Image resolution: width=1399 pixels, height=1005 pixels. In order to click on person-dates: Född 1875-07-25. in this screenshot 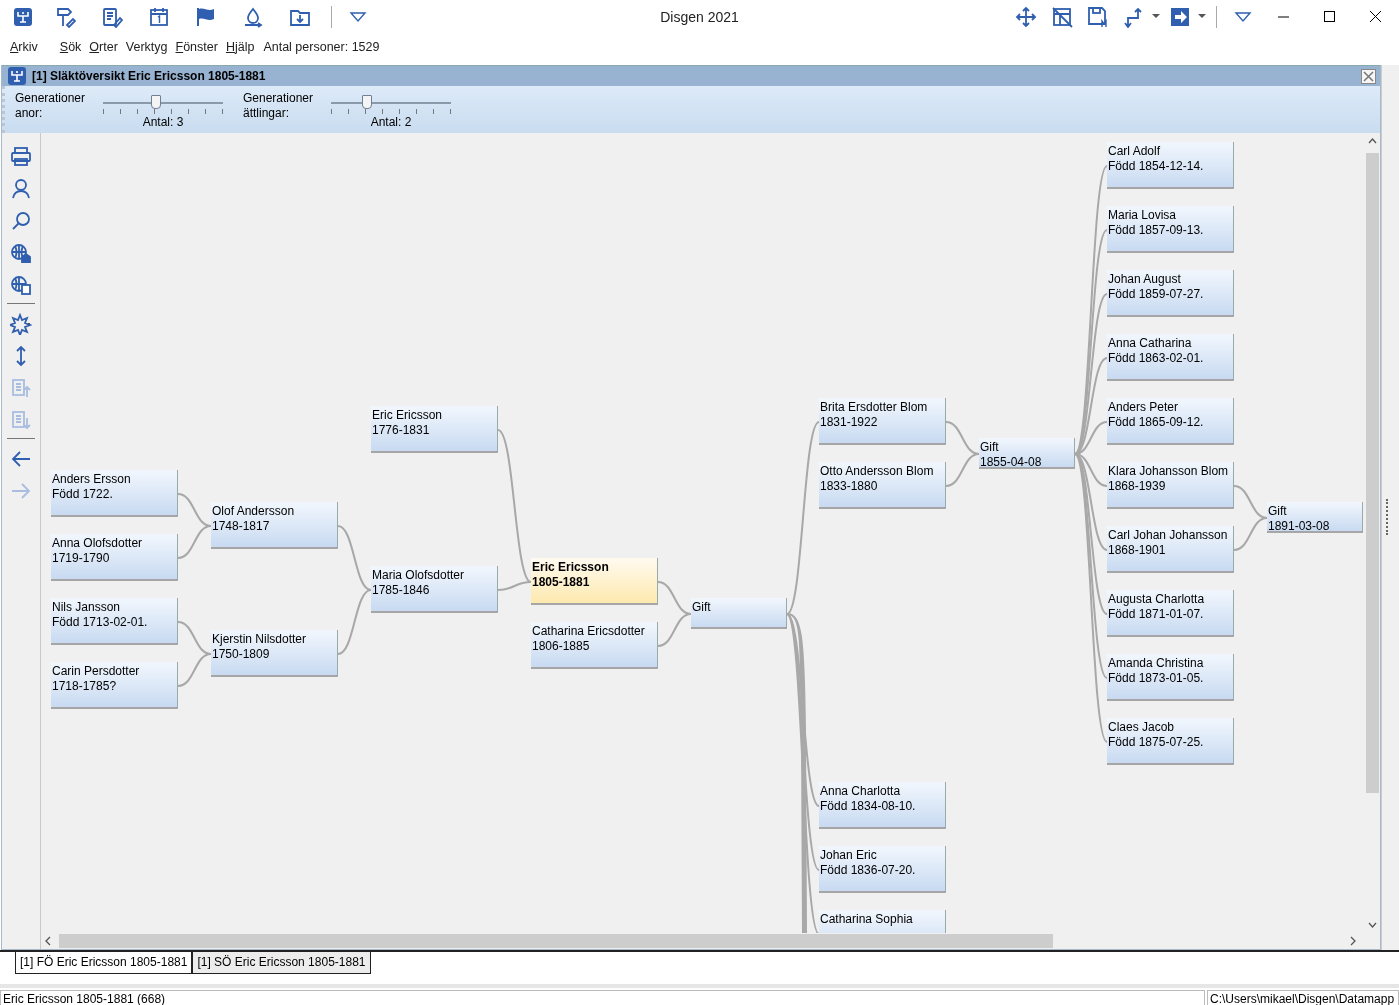, I will do `click(1156, 742)`.